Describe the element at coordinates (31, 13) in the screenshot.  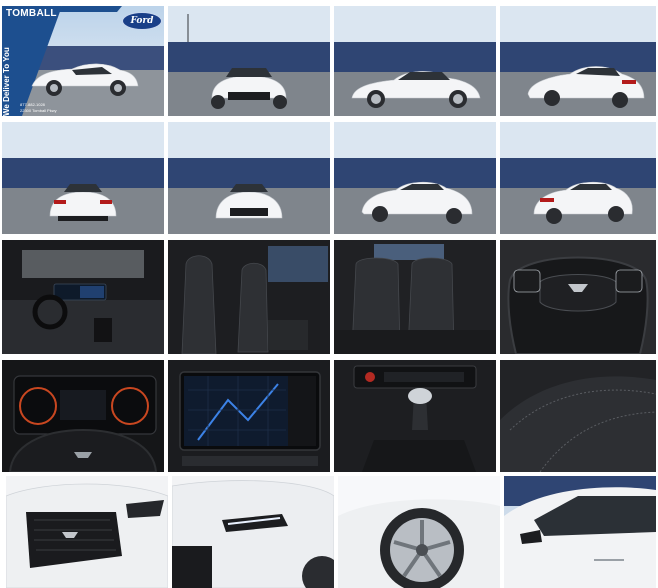
I see `dealer-name: TOMBALL` at that location.